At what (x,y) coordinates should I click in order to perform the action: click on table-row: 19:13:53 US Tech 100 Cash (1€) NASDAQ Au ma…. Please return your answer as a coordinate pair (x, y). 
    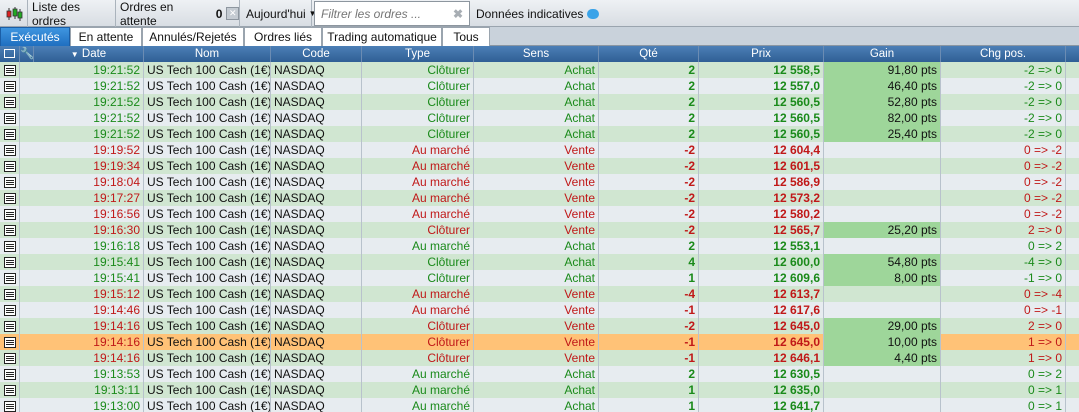
    Looking at the image, I should click on (539, 374).